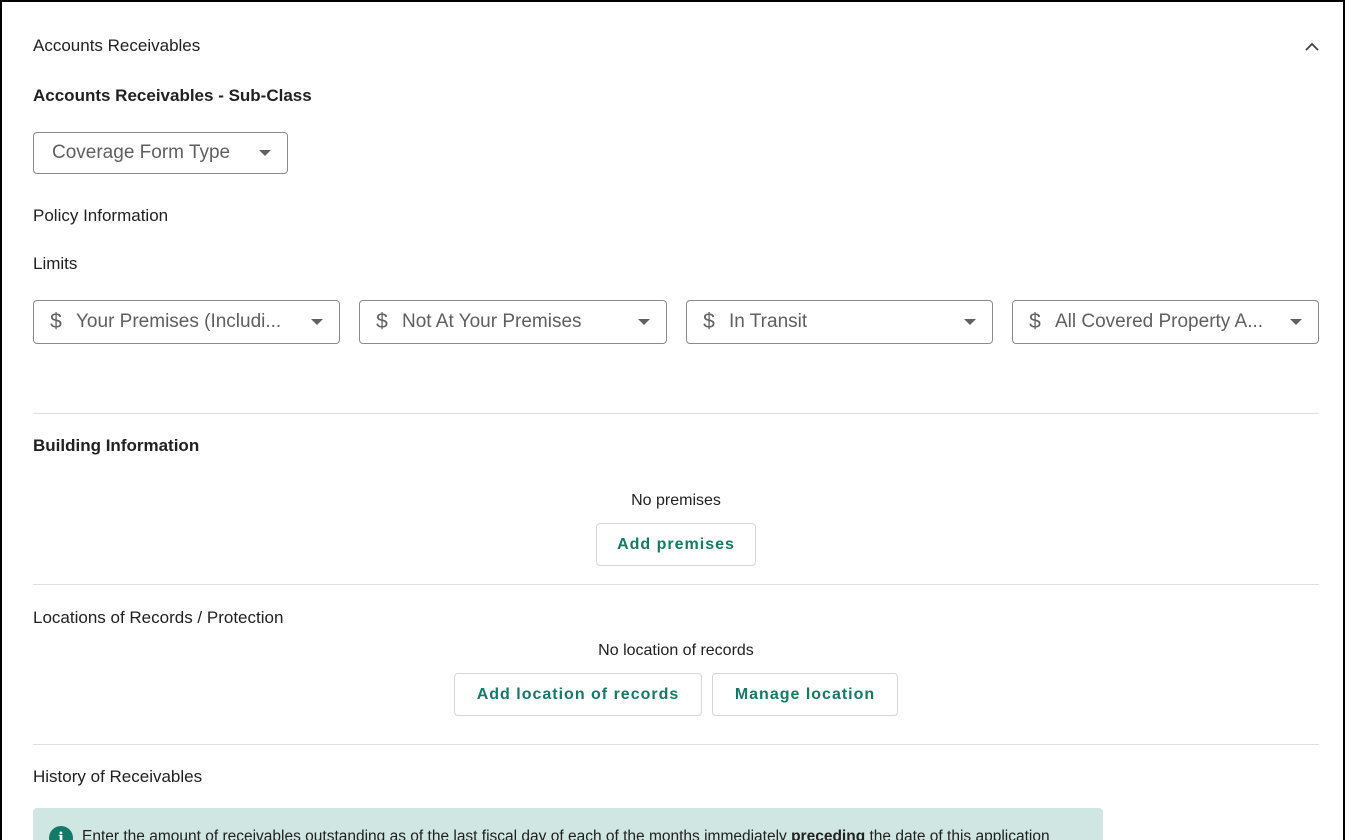 The height and width of the screenshot is (840, 1349). I want to click on subclass-heading: Accounts Receivables - Sub-Class, so click(172, 95).